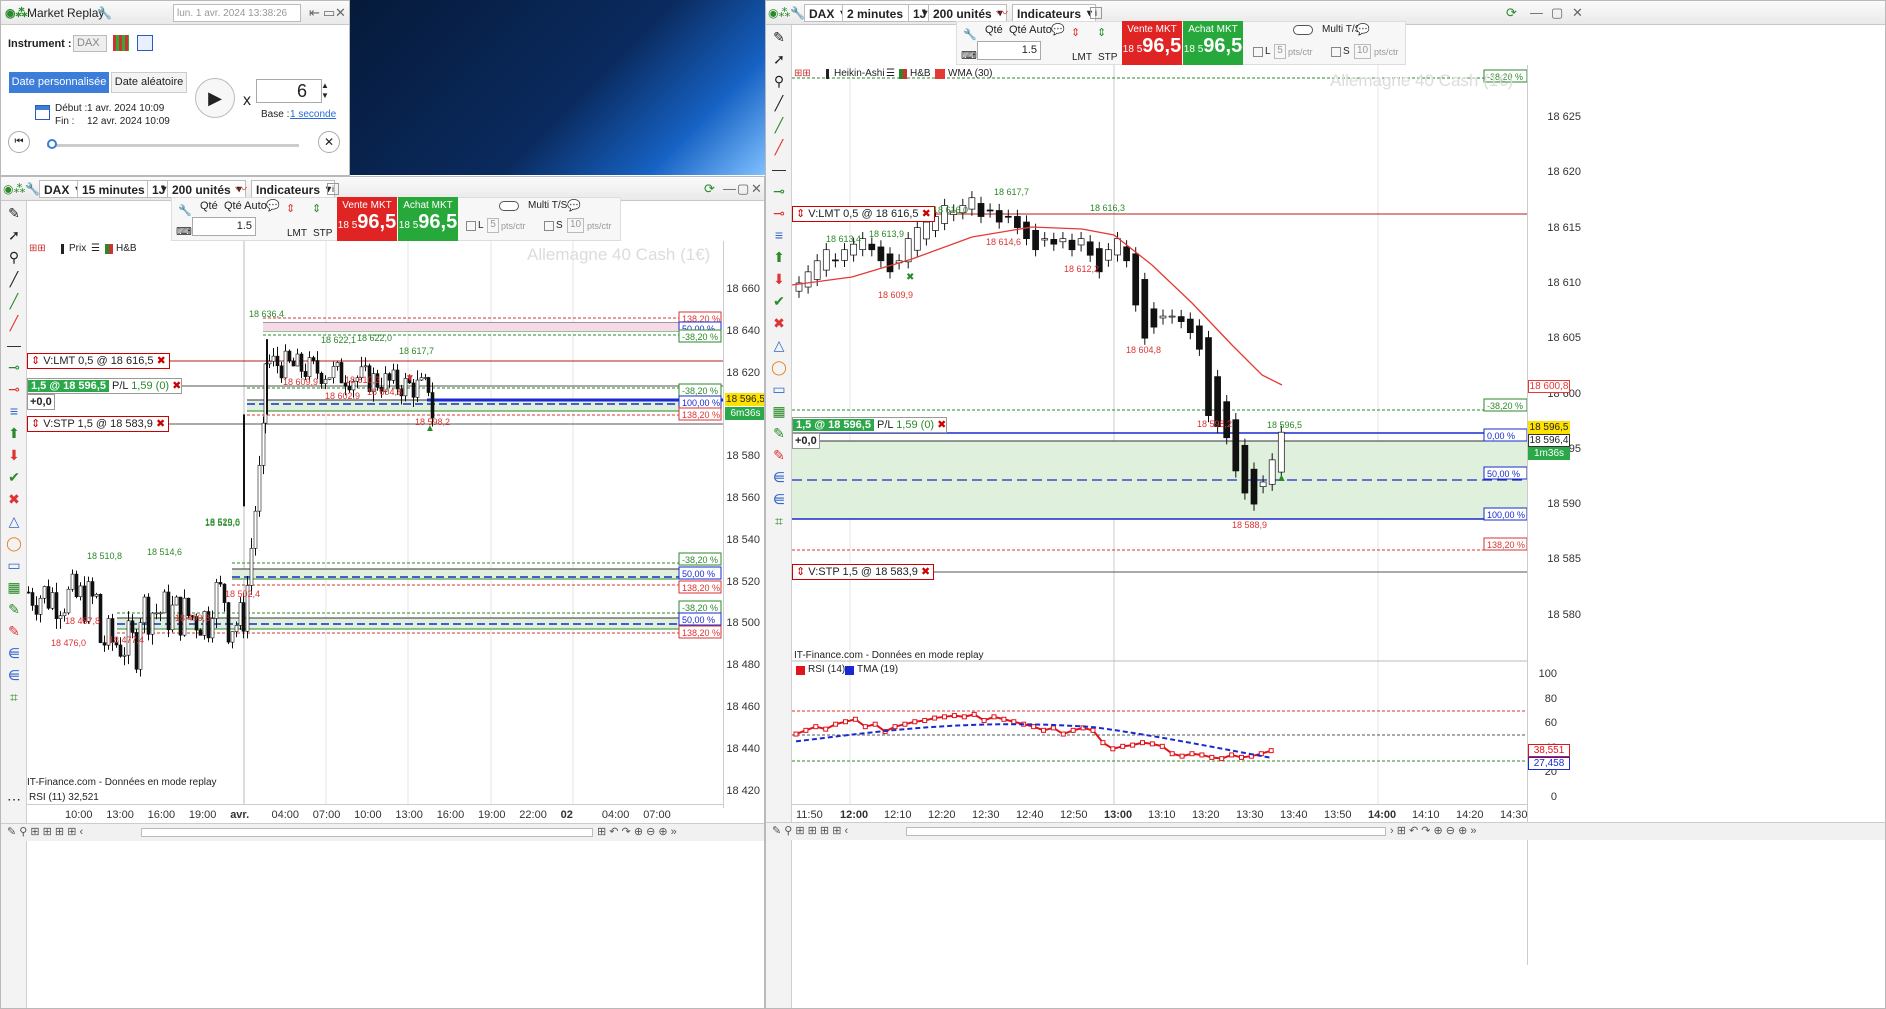 This screenshot has width=1886, height=1009. What do you see at coordinates (14, 279) in the screenshot?
I see `line-tool-icon: ╱` at bounding box center [14, 279].